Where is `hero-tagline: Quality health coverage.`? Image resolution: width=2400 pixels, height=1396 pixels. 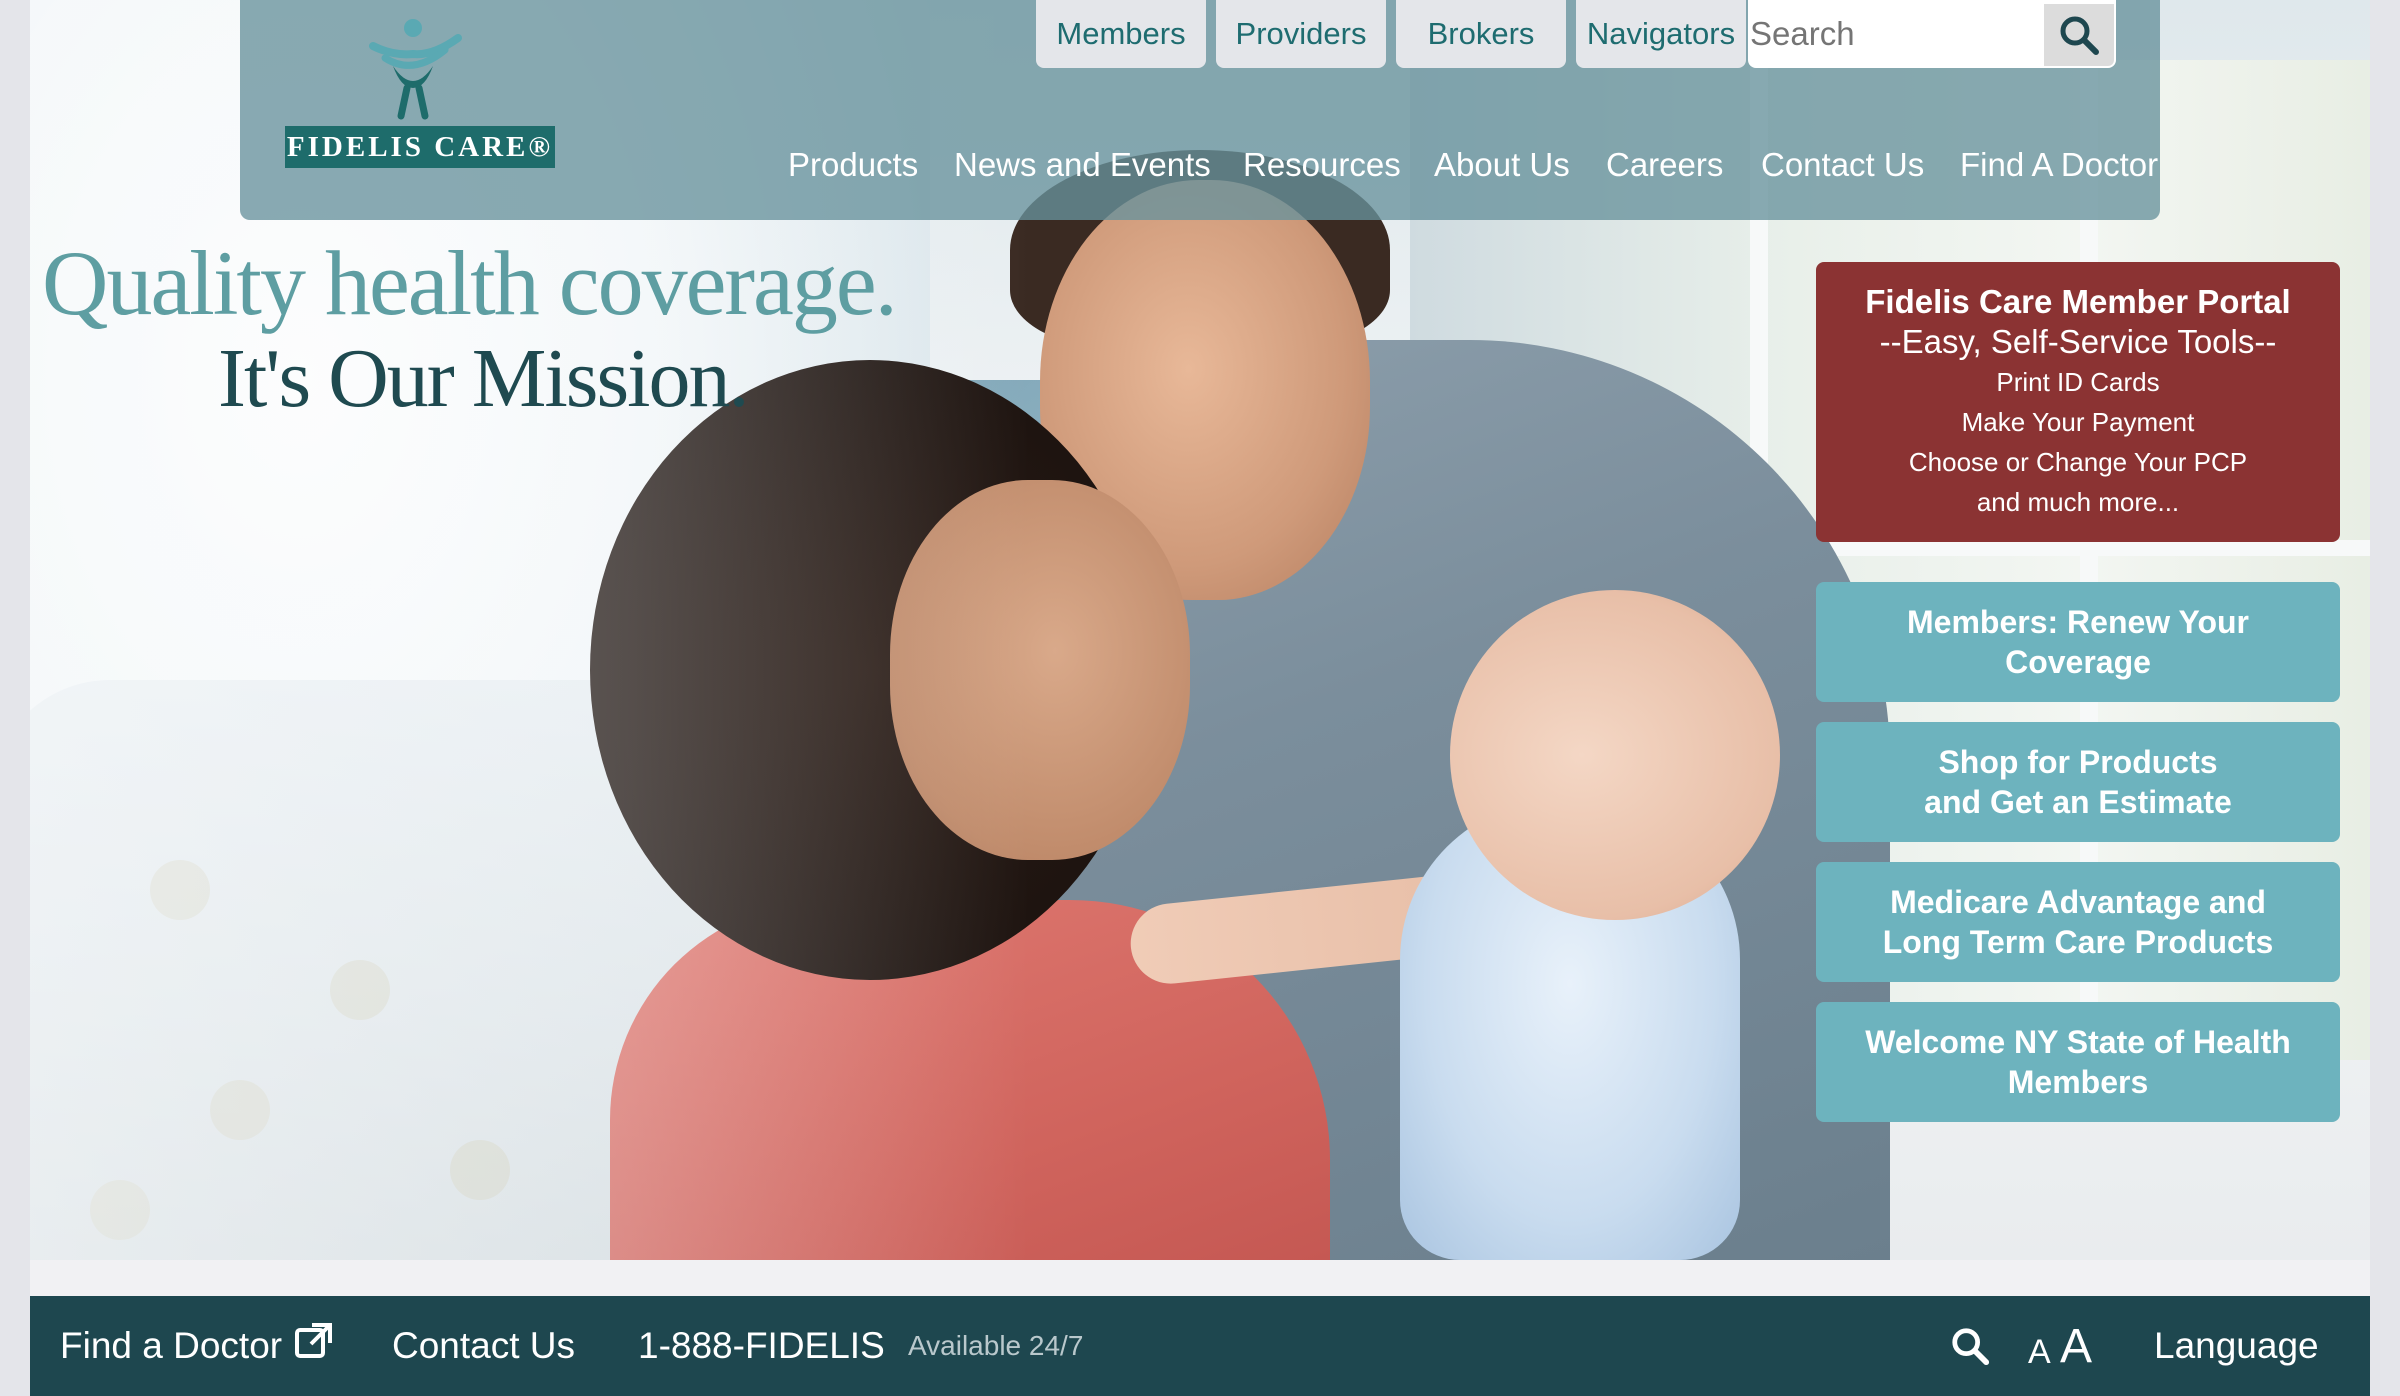 hero-tagline: Quality health coverage. is located at coordinates (470, 283).